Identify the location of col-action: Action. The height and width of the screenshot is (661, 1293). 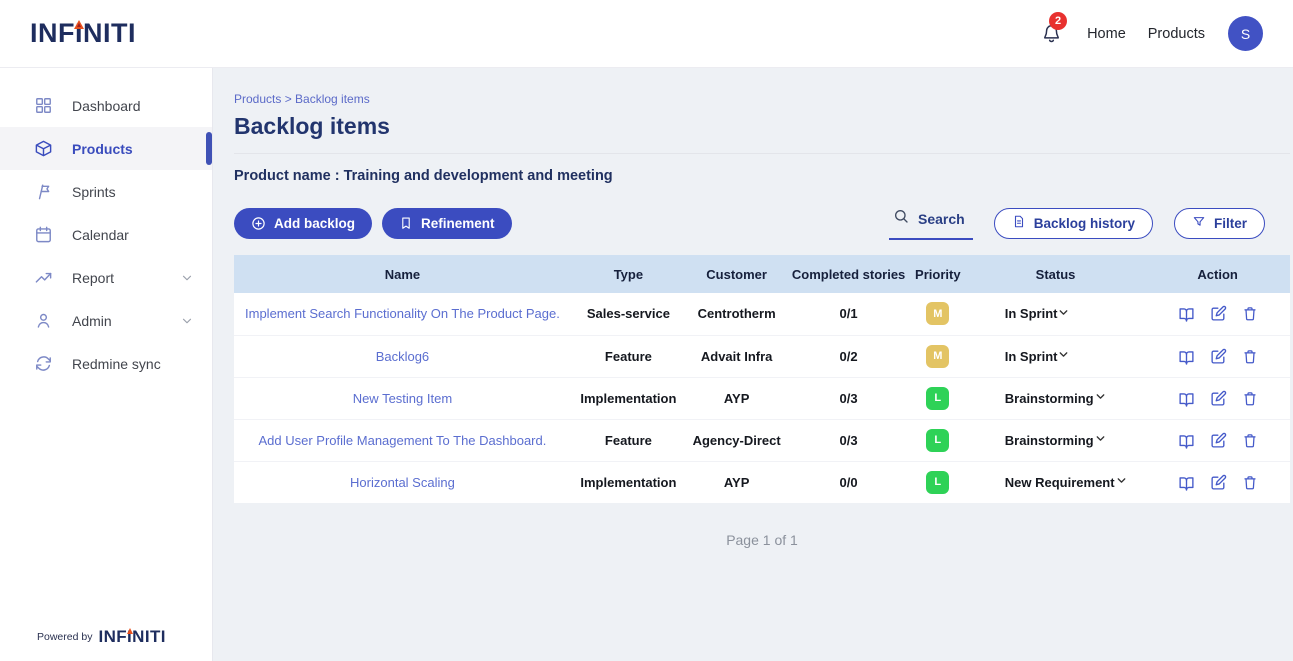
(1217, 274).